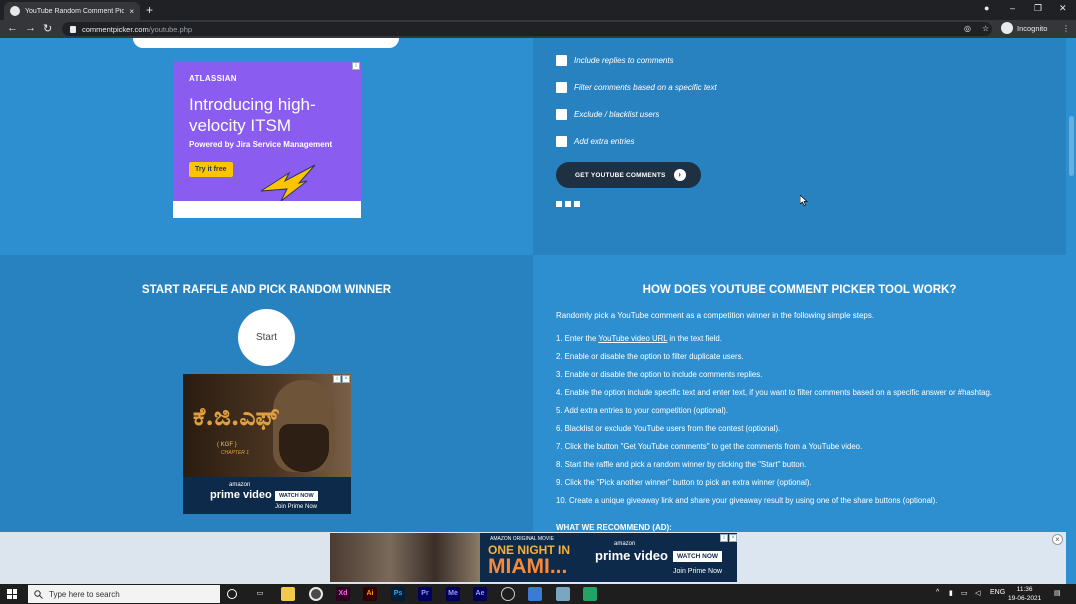 The image size is (1076, 604). I want to click on tracking-blocked-icon: ◎, so click(967, 28).